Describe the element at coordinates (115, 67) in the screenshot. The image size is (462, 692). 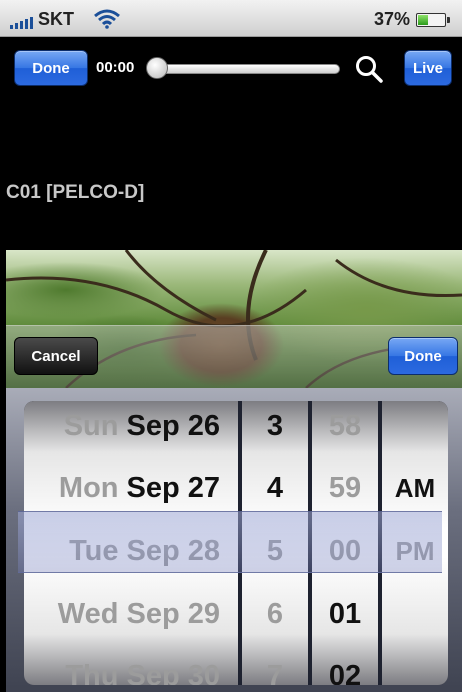
I see `playback-time: 00:00` at that location.